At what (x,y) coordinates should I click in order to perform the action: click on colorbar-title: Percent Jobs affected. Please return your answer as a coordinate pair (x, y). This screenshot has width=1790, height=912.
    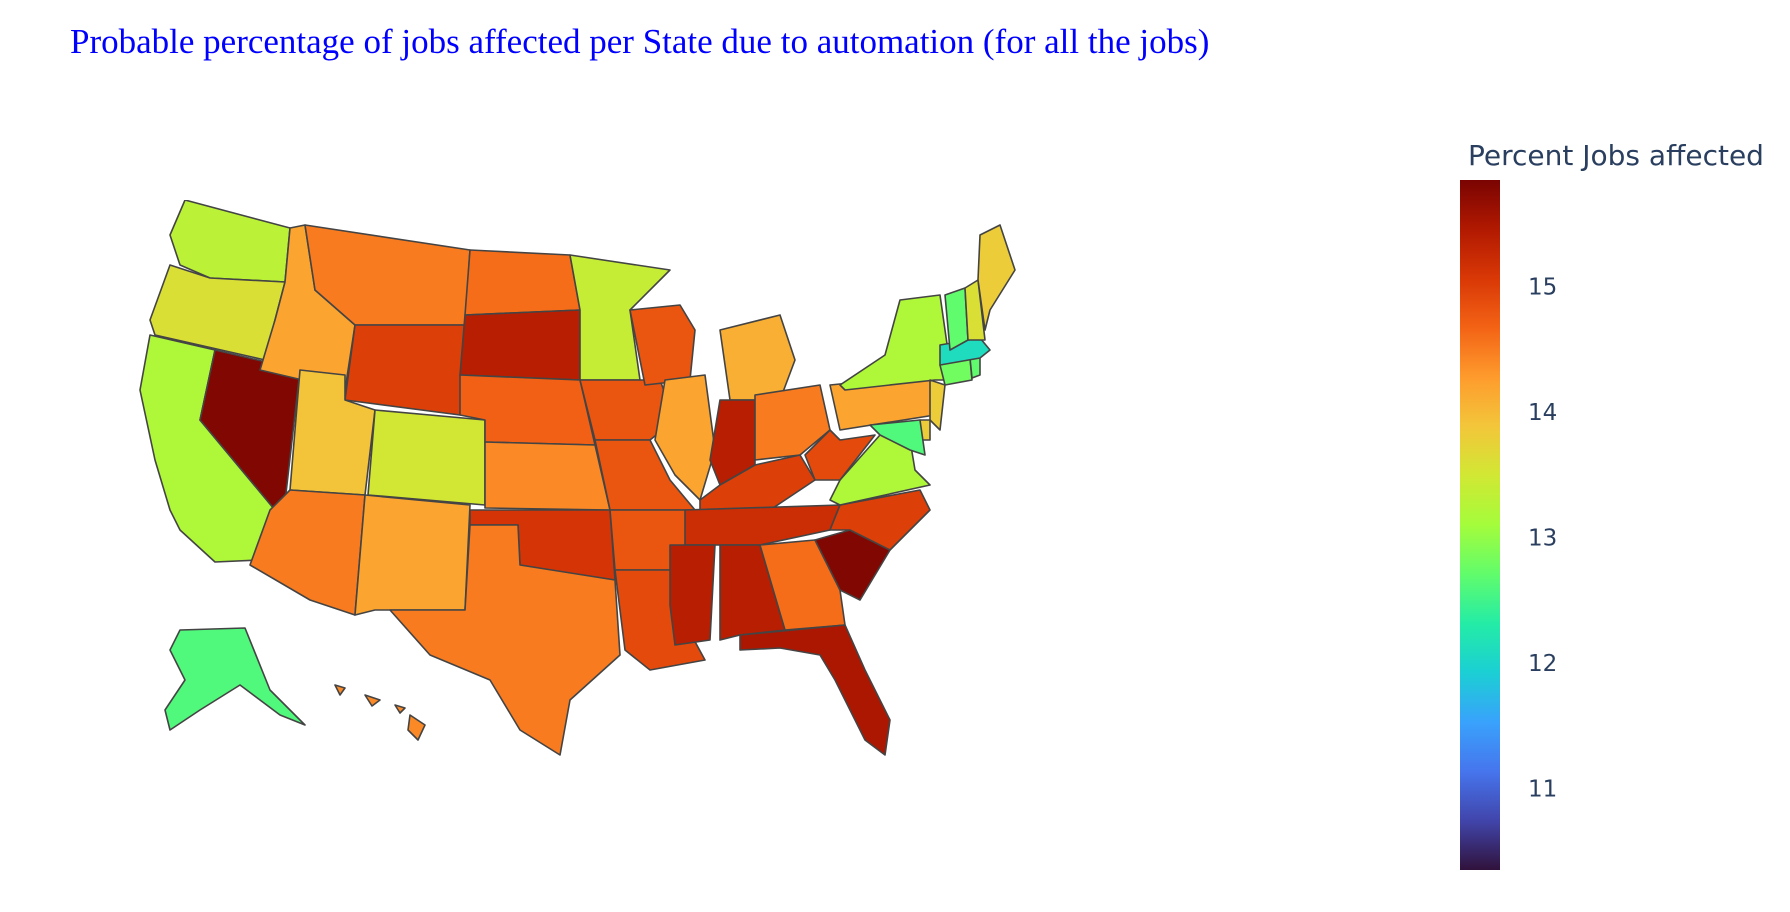
    Looking at the image, I should click on (1616, 155).